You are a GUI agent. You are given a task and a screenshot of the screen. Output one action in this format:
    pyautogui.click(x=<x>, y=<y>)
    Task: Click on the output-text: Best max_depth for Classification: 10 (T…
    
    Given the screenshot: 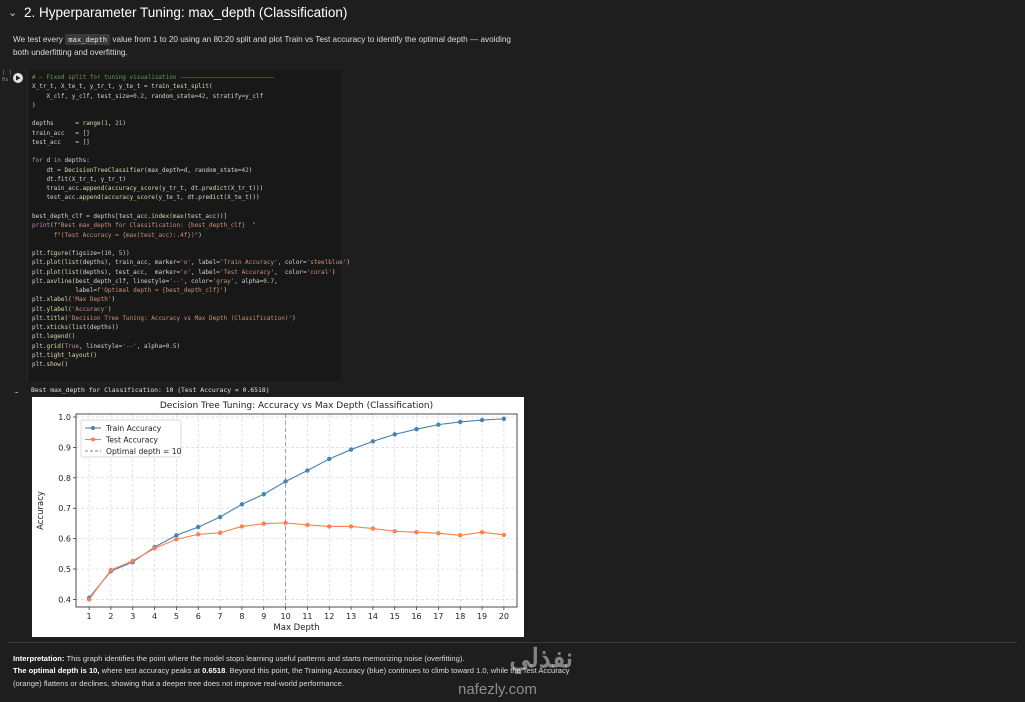 What is the action you would take?
    pyautogui.click(x=150, y=390)
    